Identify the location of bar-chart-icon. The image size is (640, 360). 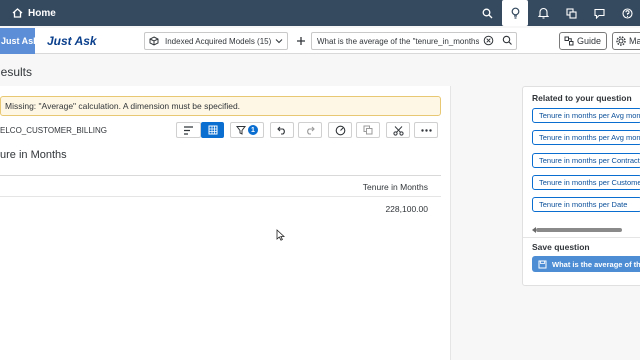
(188, 130).